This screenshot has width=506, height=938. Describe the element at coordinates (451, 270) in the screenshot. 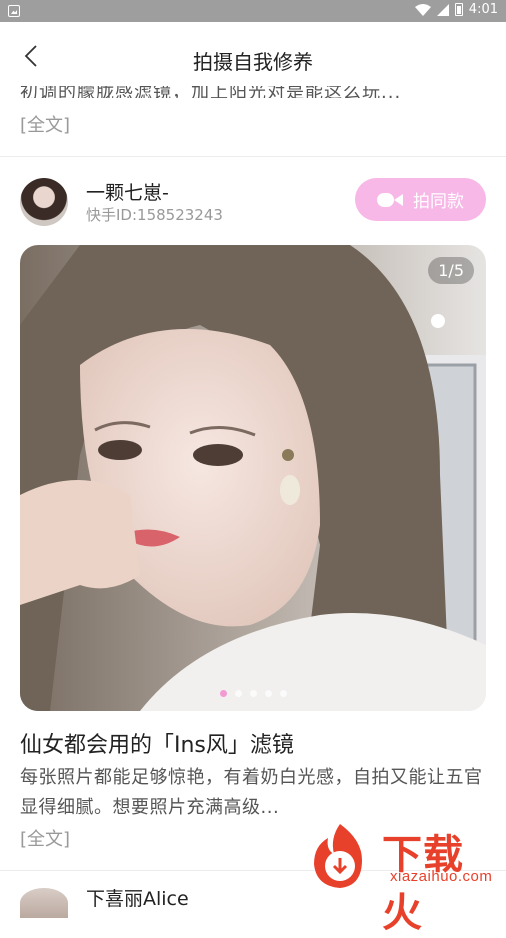

I see `image-counter: 1/5` at that location.